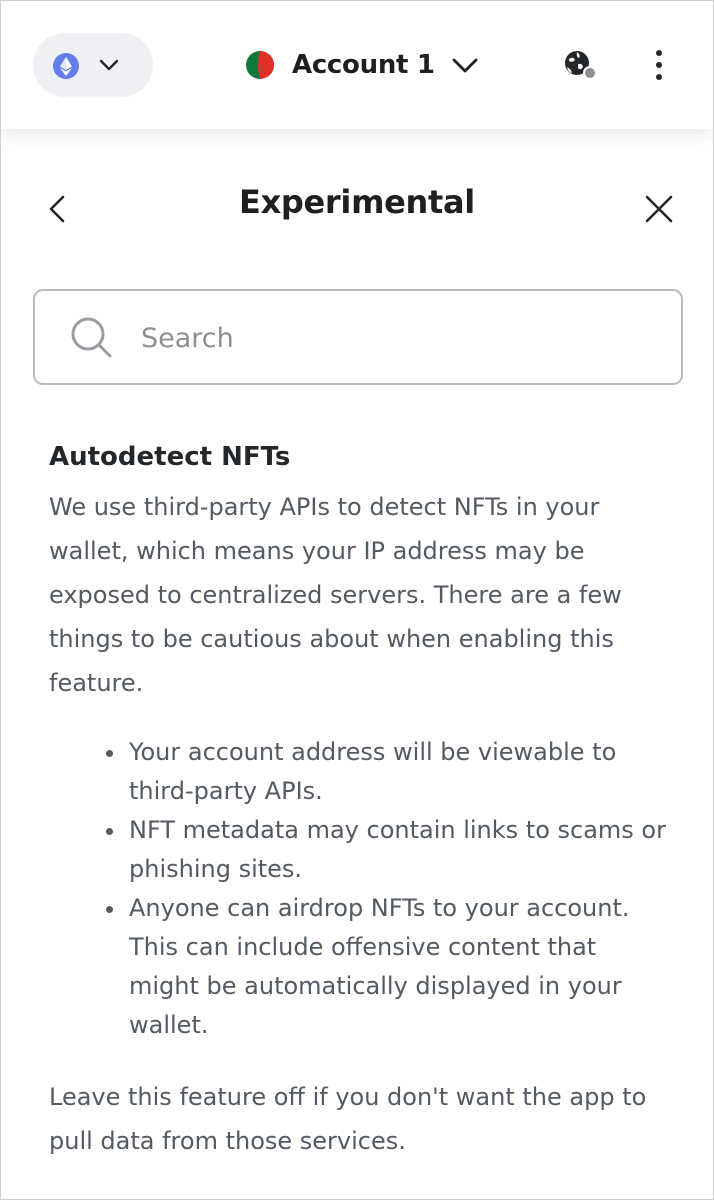 The height and width of the screenshot is (1200, 714). Describe the element at coordinates (659, 213) in the screenshot. I see `close-icon` at that location.